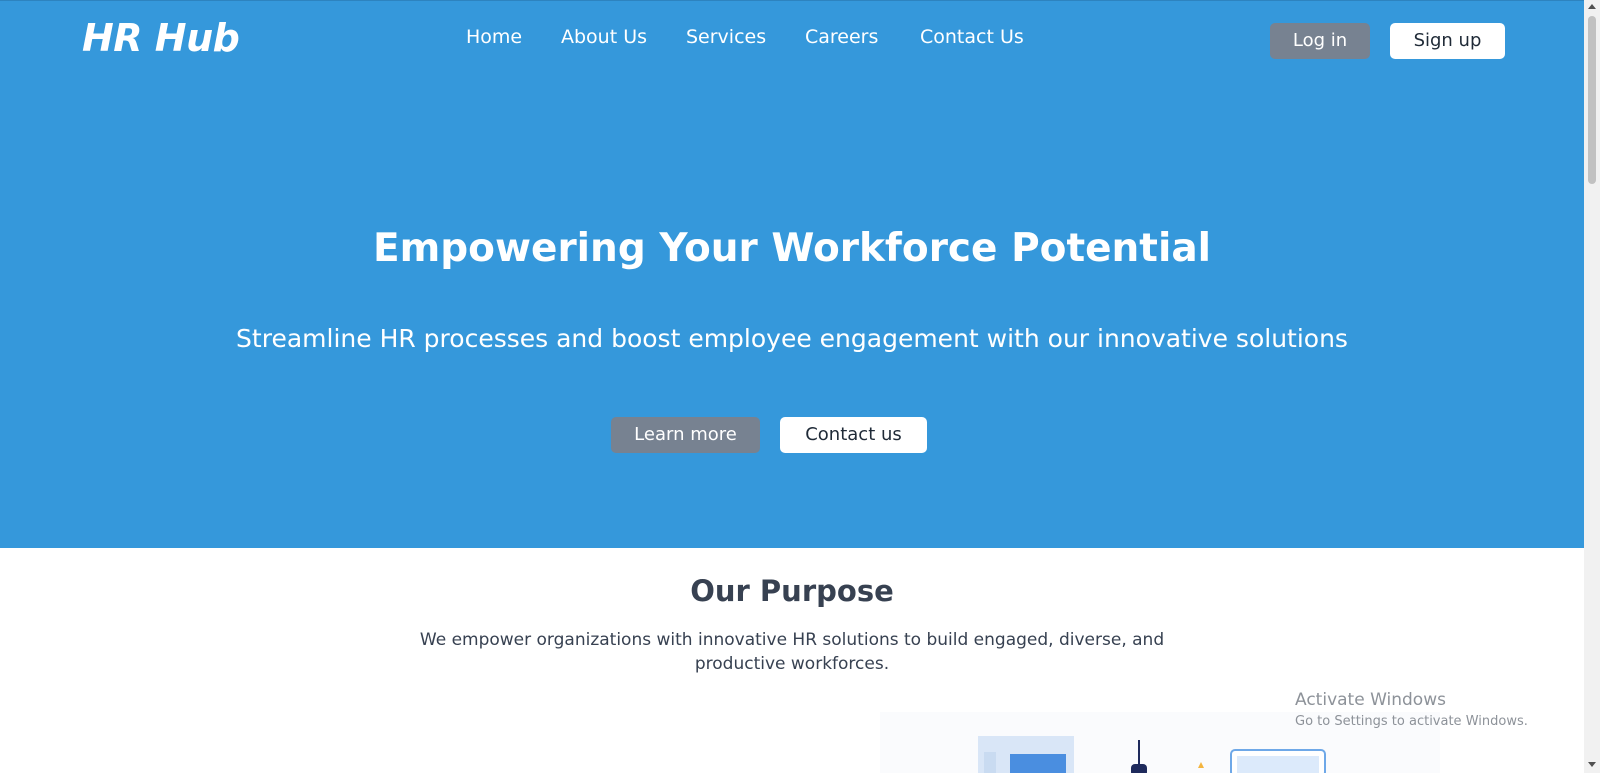 The image size is (1600, 773). Describe the element at coordinates (792, 0) in the screenshot. I see `top-border` at that location.